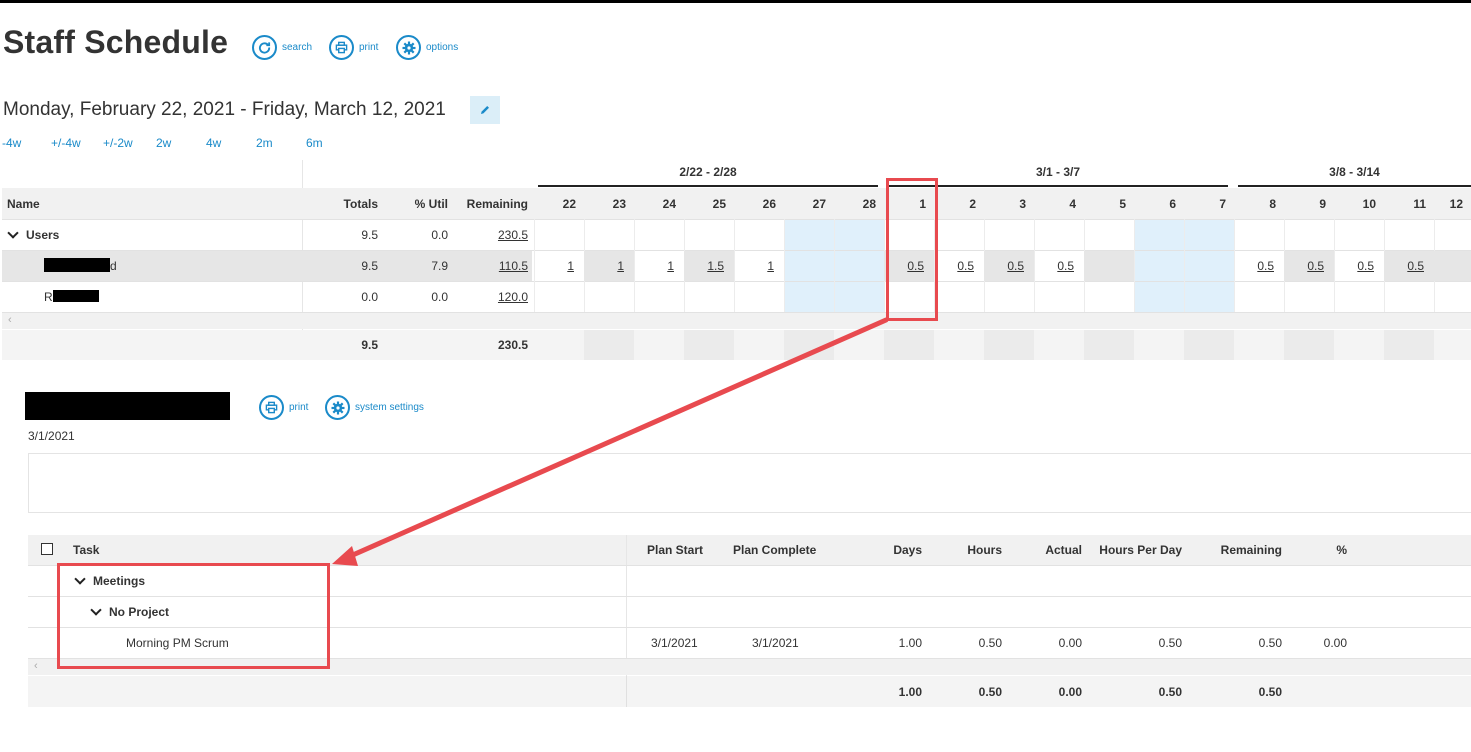 This screenshot has width=1471, height=752. What do you see at coordinates (736, 321) in the screenshot?
I see `horizontal-scrollbar: ‹` at bounding box center [736, 321].